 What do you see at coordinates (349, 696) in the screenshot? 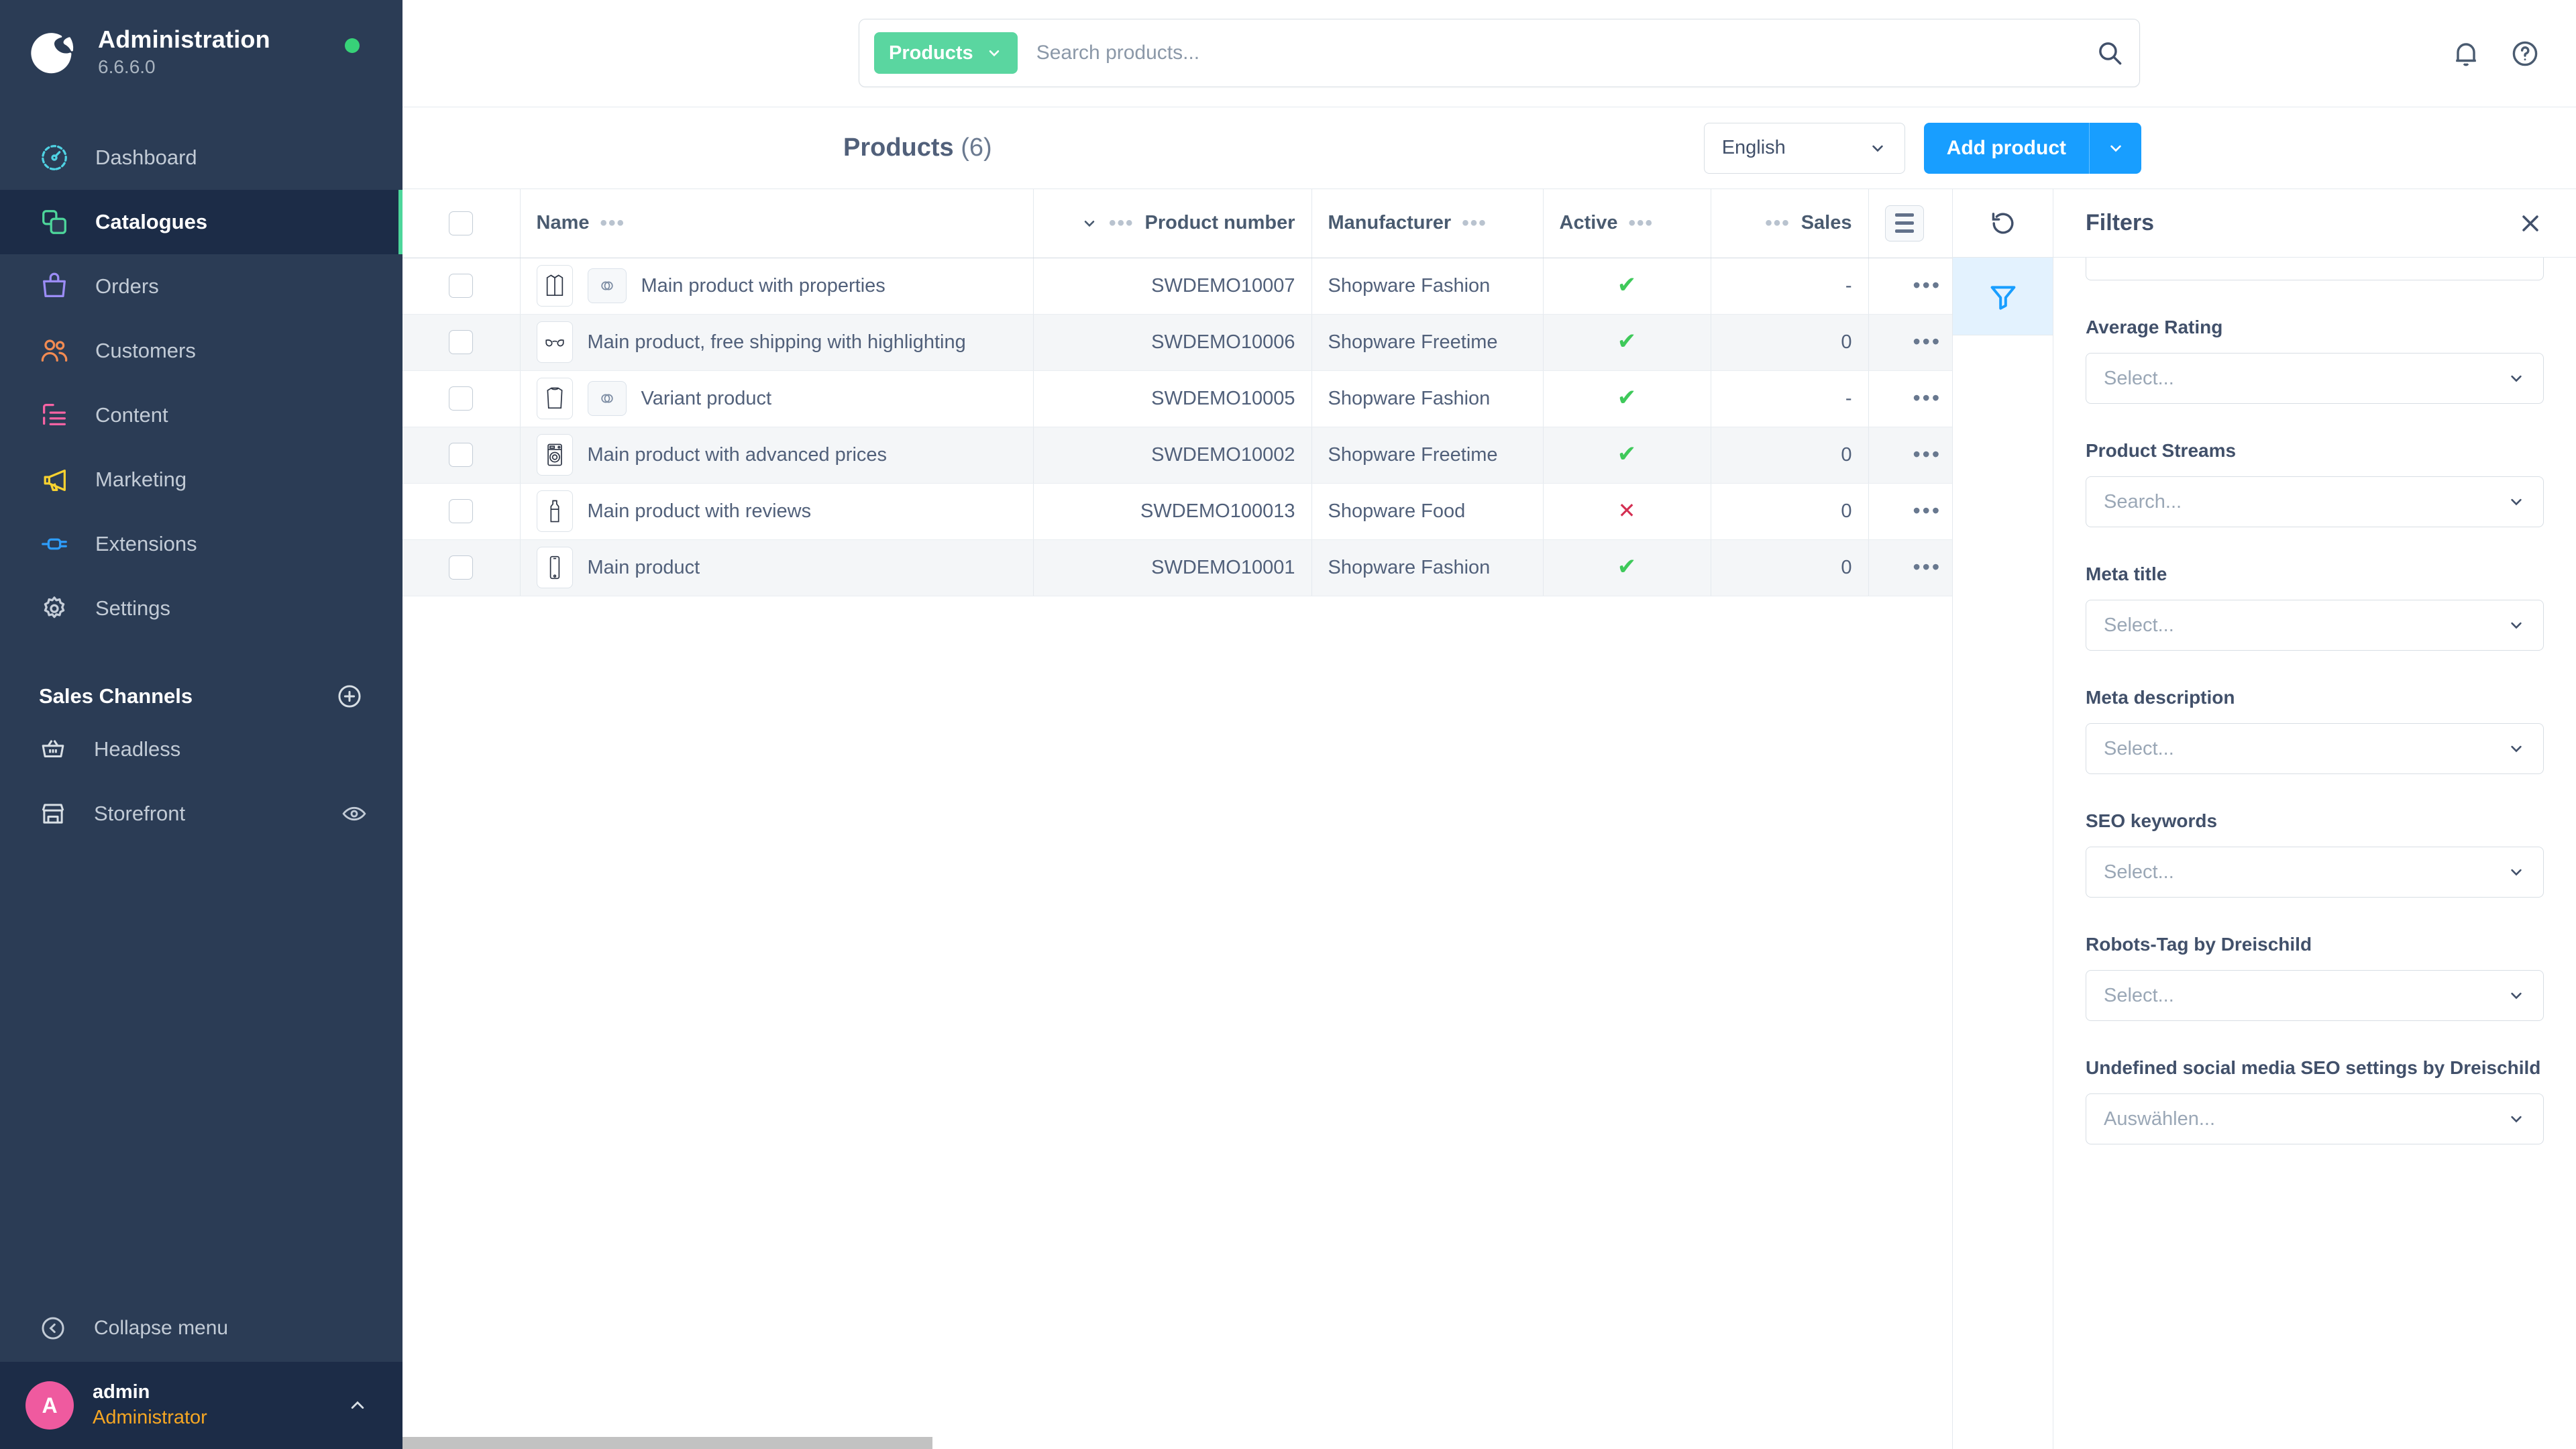
I see `plus-circle-icon` at bounding box center [349, 696].